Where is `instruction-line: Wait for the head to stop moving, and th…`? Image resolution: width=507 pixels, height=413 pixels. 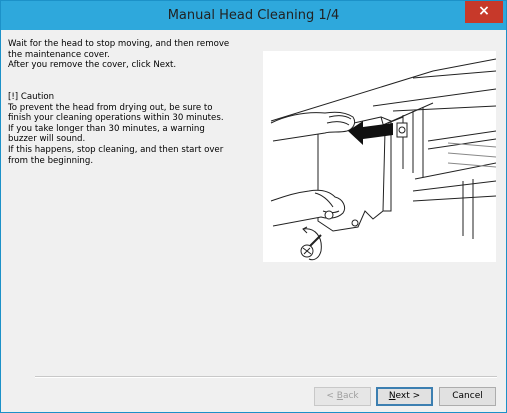 instruction-line: Wait for the head to stop moving, and th… is located at coordinates (119, 44).